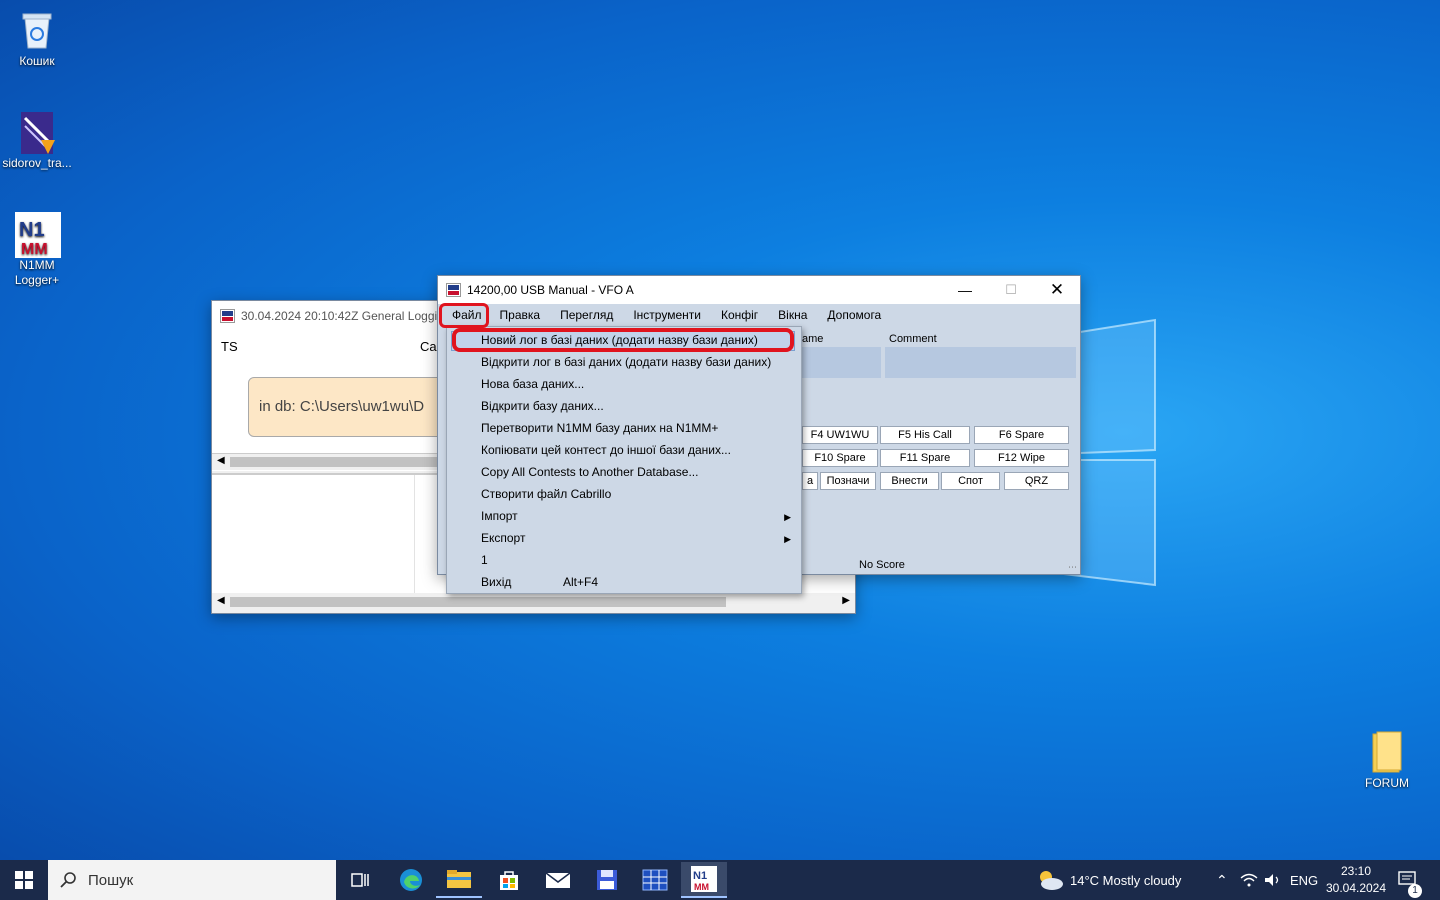 Image resolution: width=1440 pixels, height=900 pixels. I want to click on desktop-icon-recycle-bin: Кошик, so click(37, 38).